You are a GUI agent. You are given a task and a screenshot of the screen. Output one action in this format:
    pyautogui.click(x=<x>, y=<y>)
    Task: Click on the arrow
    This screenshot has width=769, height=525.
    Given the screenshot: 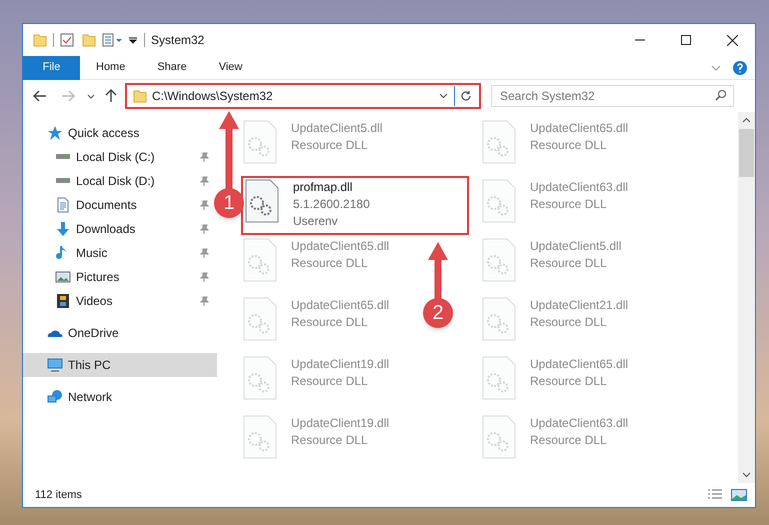 What is the action you would take?
    pyautogui.click(x=438, y=271)
    